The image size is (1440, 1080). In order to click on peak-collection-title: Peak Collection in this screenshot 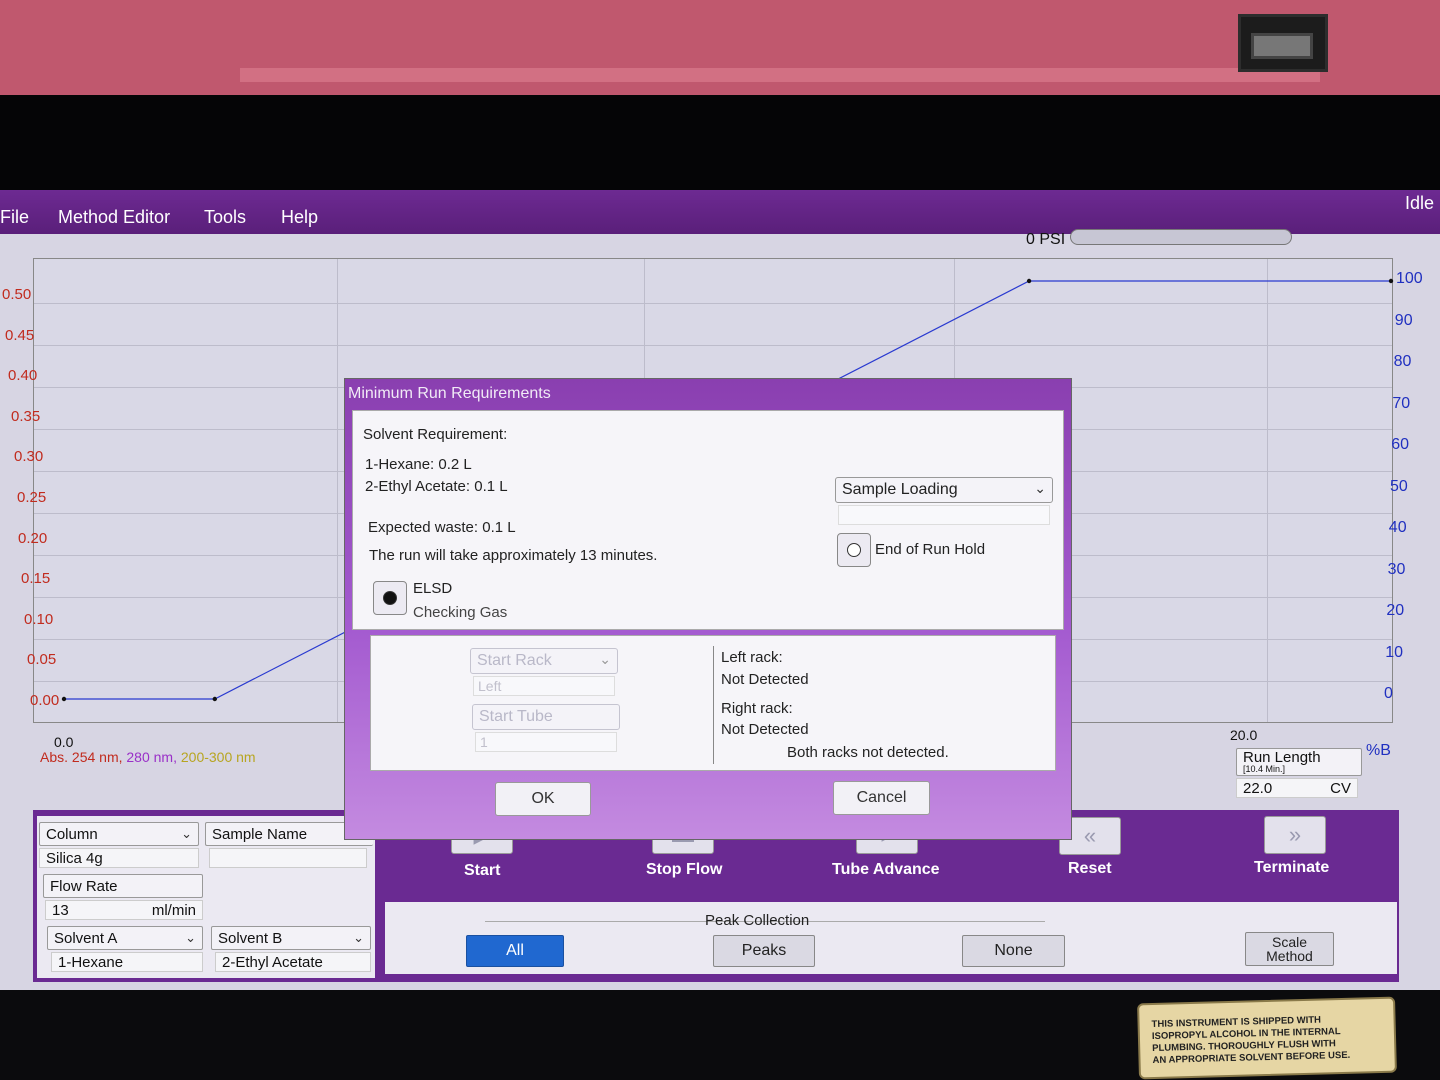, I will do `click(757, 920)`.